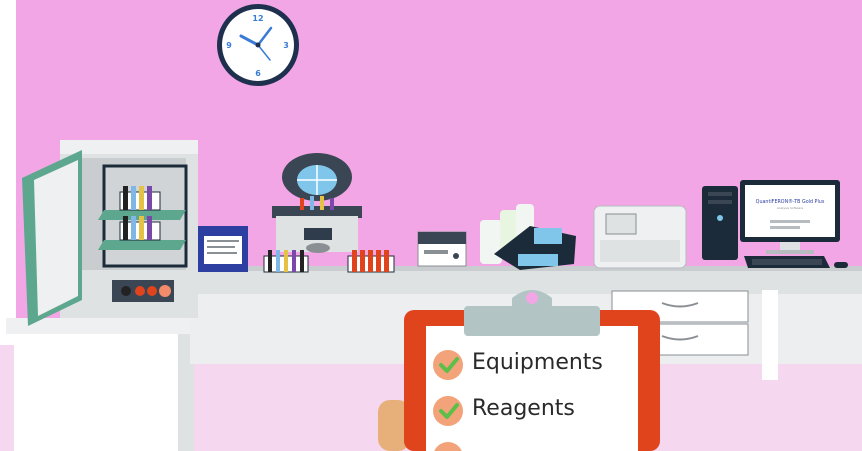 The width and height of the screenshot is (862, 451). Describe the element at coordinates (523, 408) in the screenshot. I see `checklist-item-reagents: Reagents` at that location.